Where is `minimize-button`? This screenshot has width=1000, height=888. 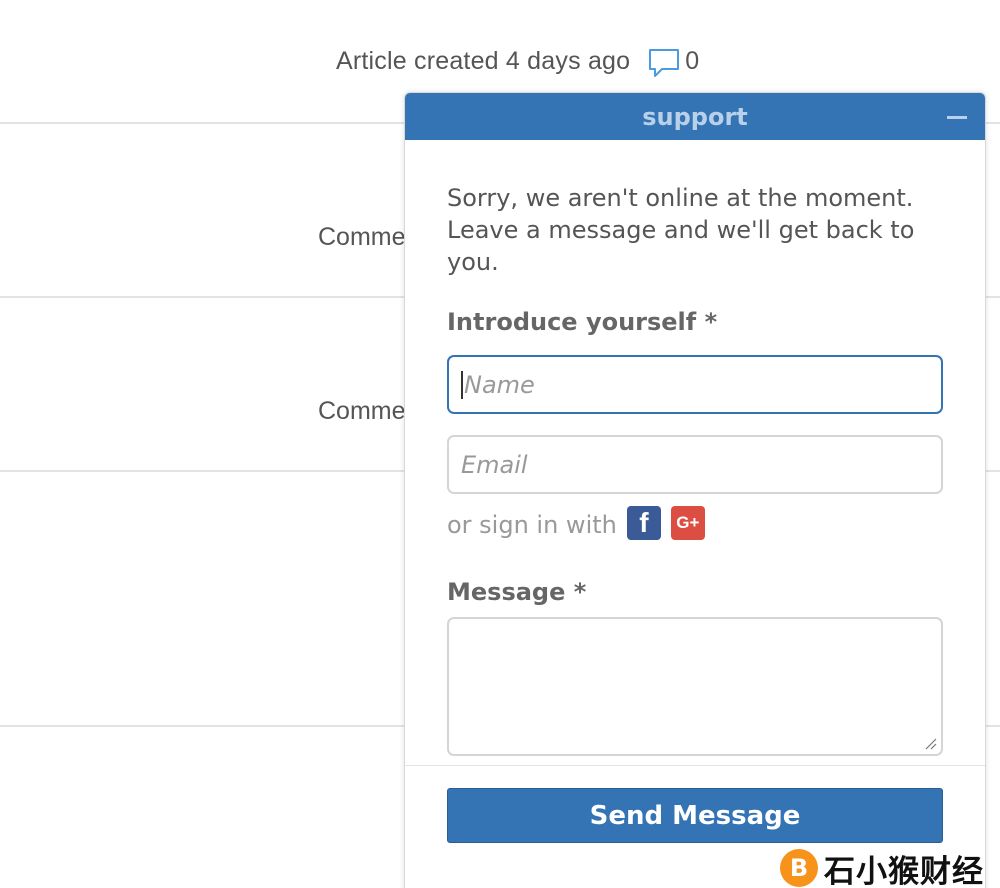 minimize-button is located at coordinates (957, 117).